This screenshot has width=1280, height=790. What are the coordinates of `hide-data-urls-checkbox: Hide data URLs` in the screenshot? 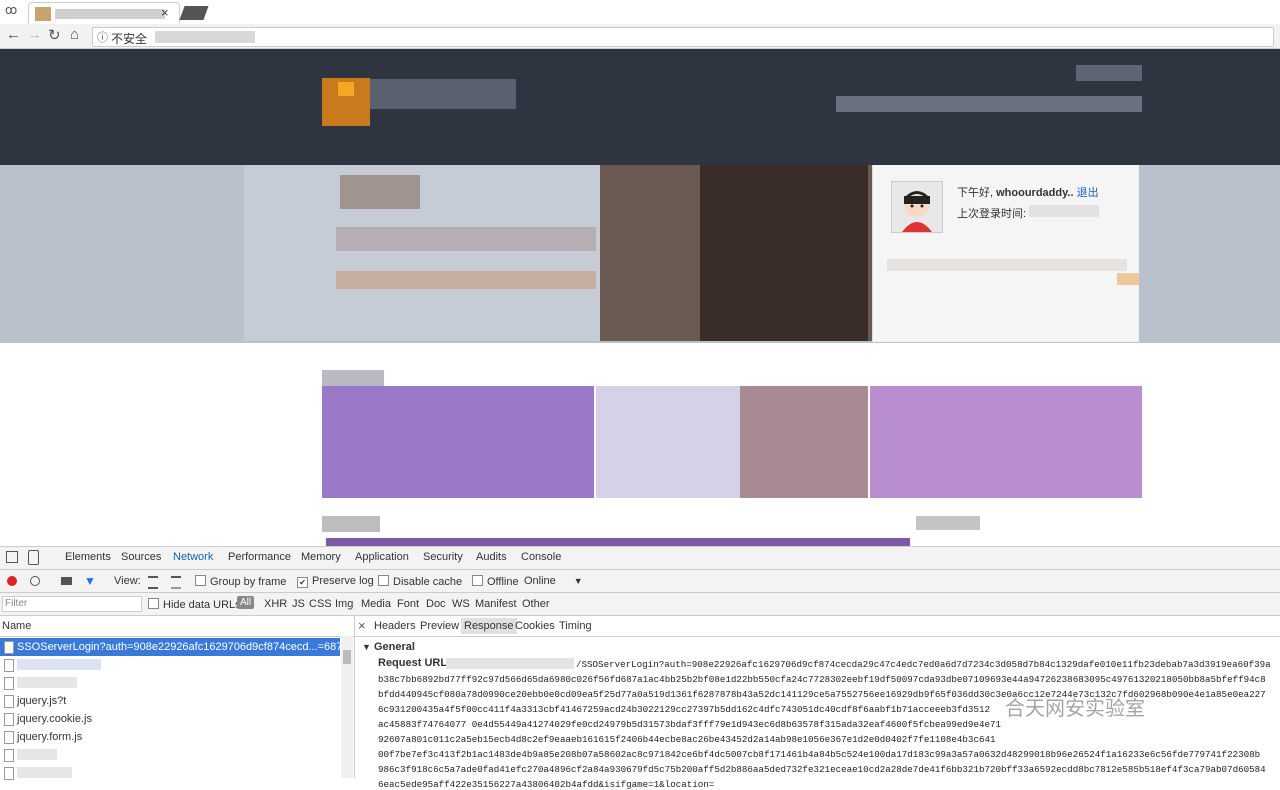 It's located at (194, 604).